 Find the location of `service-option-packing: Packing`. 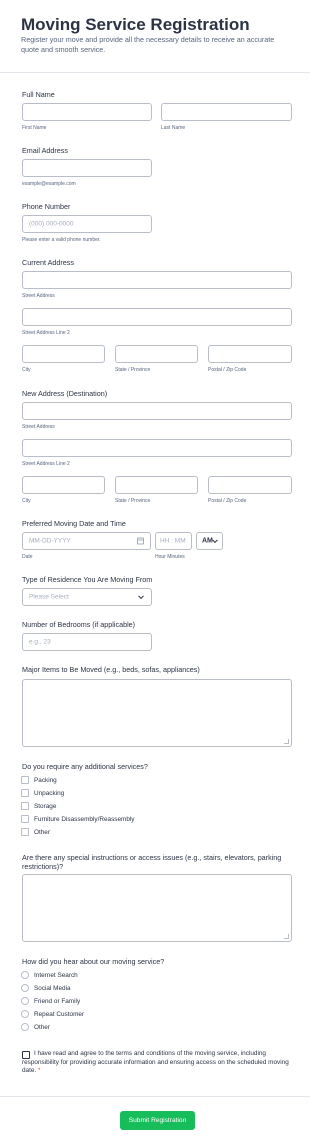

service-option-packing: Packing is located at coordinates (39, 780).